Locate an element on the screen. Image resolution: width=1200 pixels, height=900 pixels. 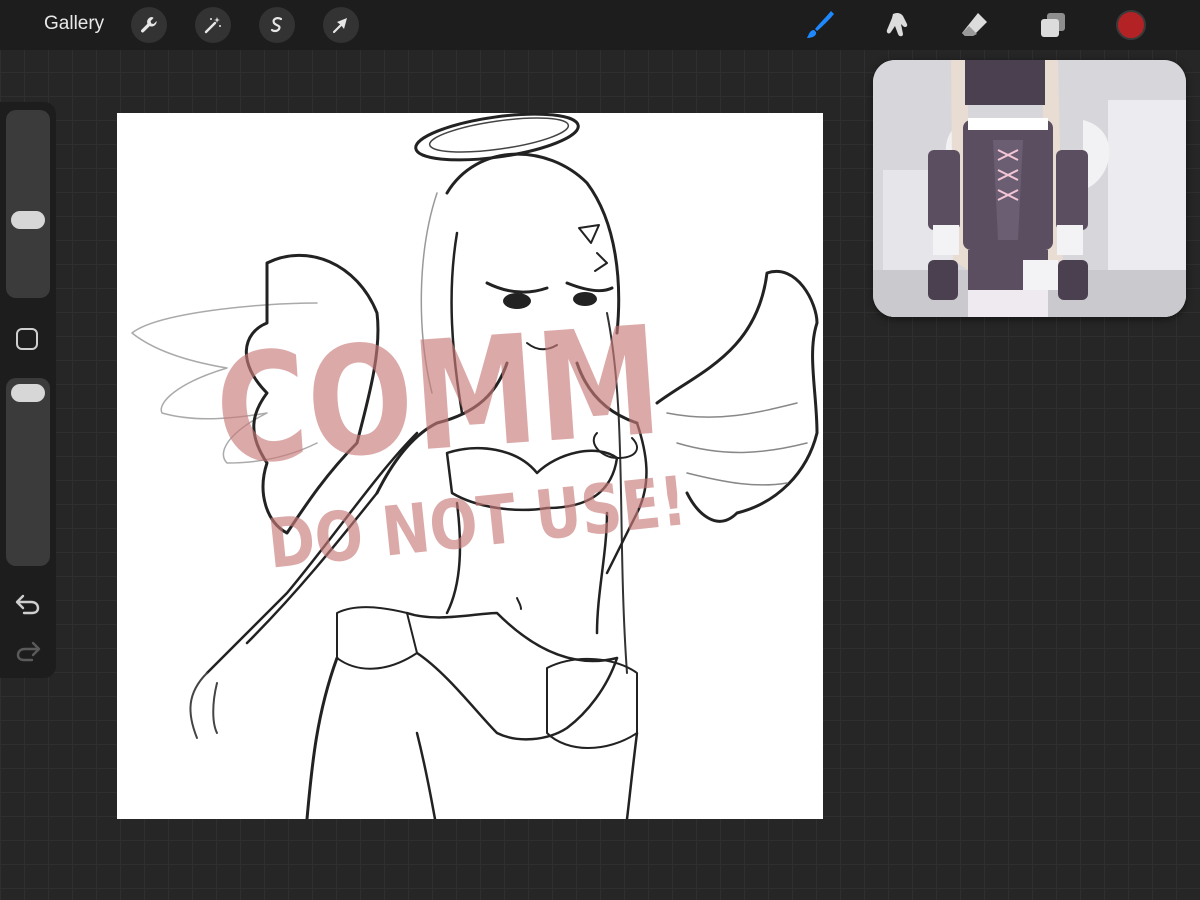
layers-button is located at coordinates (1053, 25).